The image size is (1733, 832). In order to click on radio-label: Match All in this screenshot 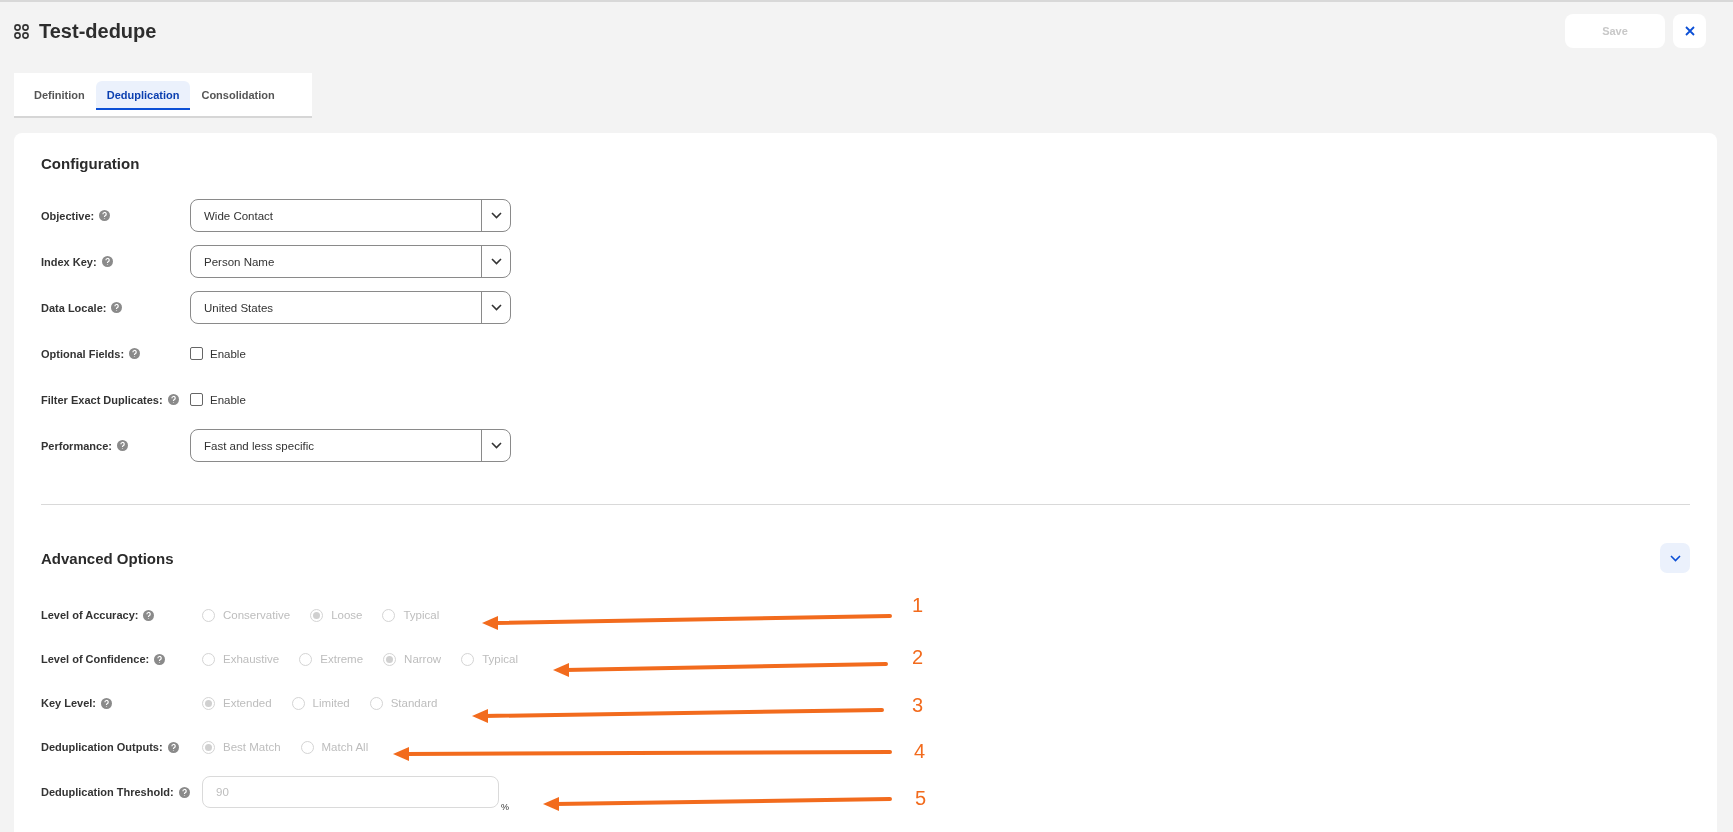, I will do `click(345, 747)`.